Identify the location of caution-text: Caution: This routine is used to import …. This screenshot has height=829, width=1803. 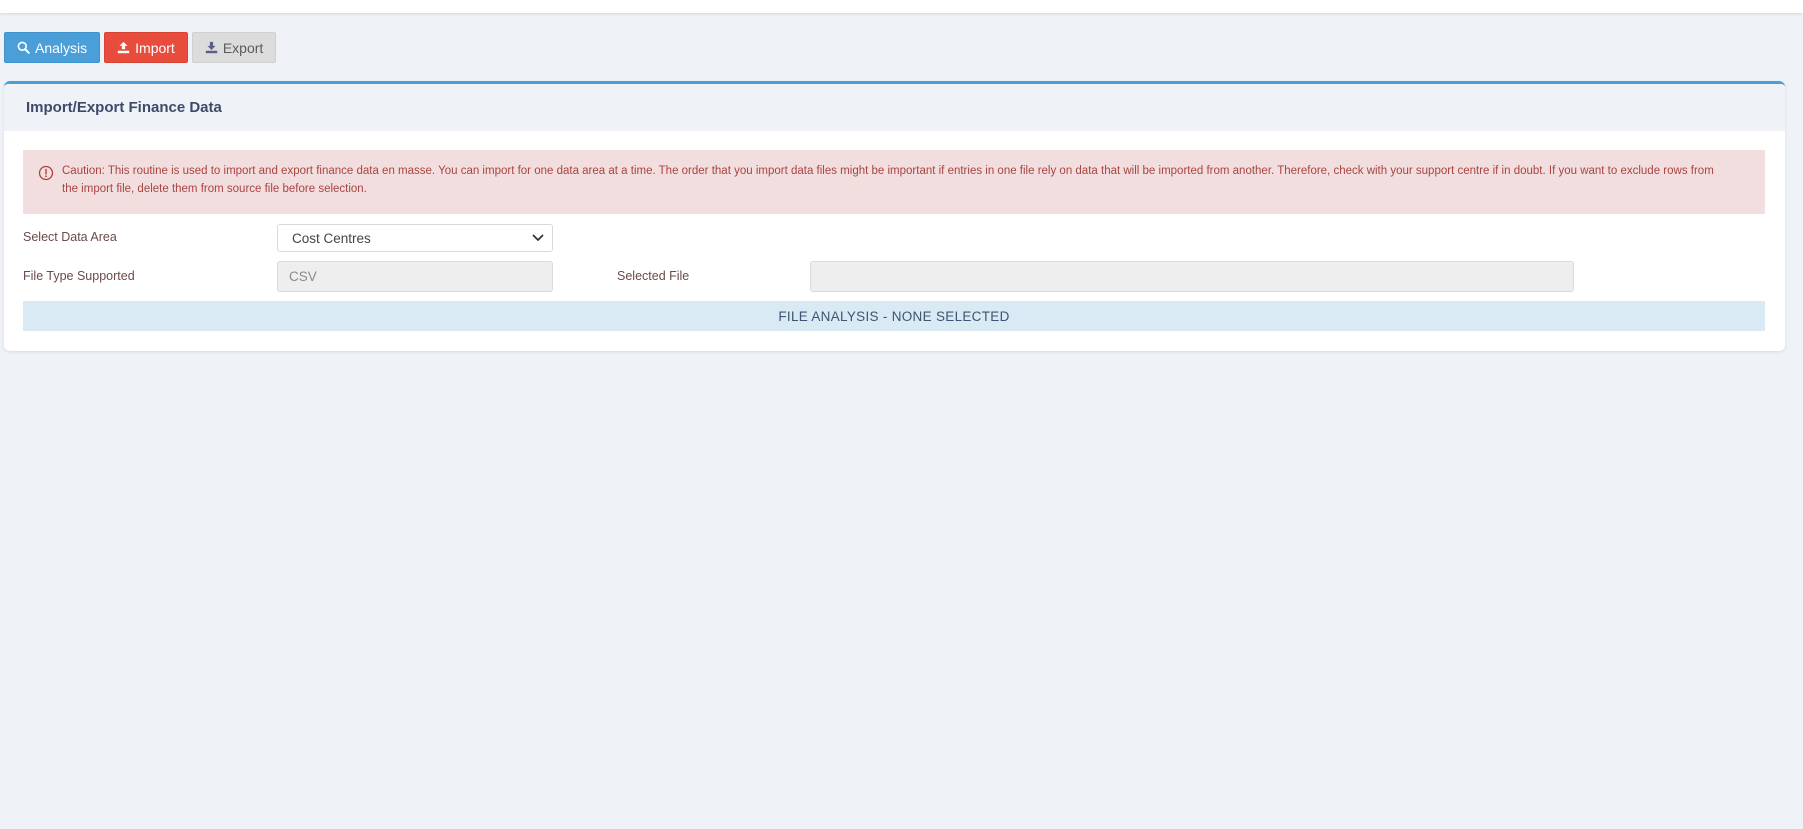
(888, 180).